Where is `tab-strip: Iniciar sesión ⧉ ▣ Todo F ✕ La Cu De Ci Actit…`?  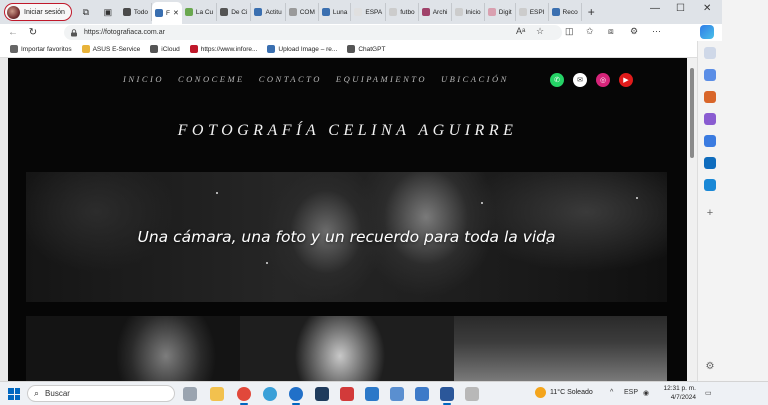 tab-strip: Iniciar sesión ⧉ ▣ Todo F ✕ La Cu De Ci Actit… is located at coordinates (361, 12).